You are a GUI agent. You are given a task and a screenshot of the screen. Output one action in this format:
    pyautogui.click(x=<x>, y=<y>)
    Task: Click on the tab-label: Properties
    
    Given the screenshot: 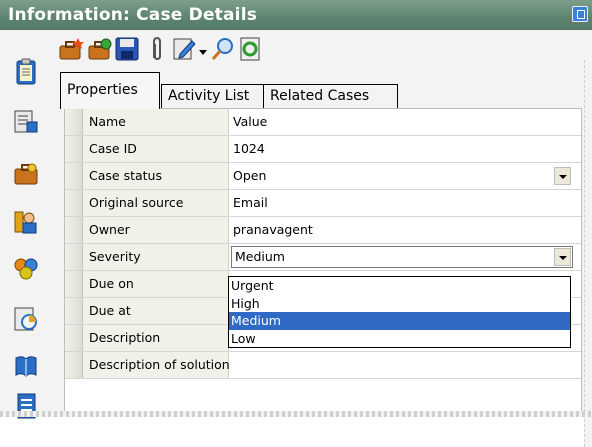 What is the action you would take?
    pyautogui.click(x=102, y=90)
    